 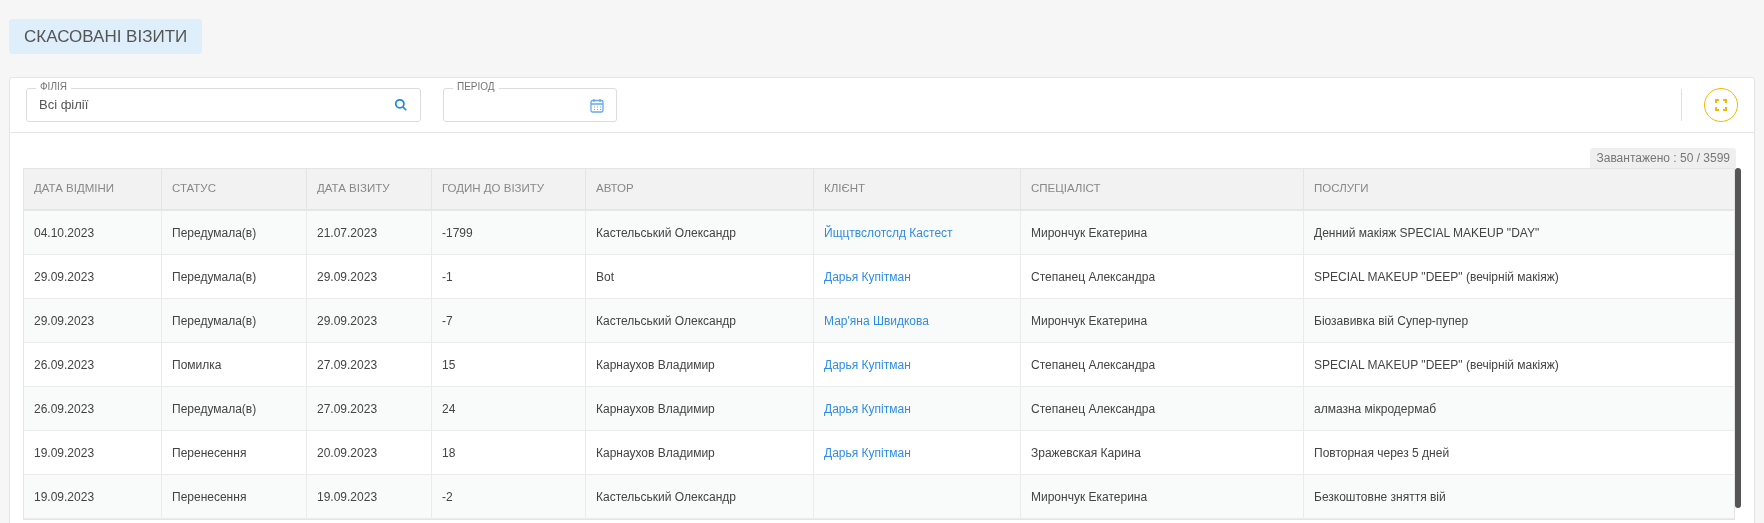 What do you see at coordinates (347, 453) in the screenshot?
I see `table-cell-text: 20.09.2023` at bounding box center [347, 453].